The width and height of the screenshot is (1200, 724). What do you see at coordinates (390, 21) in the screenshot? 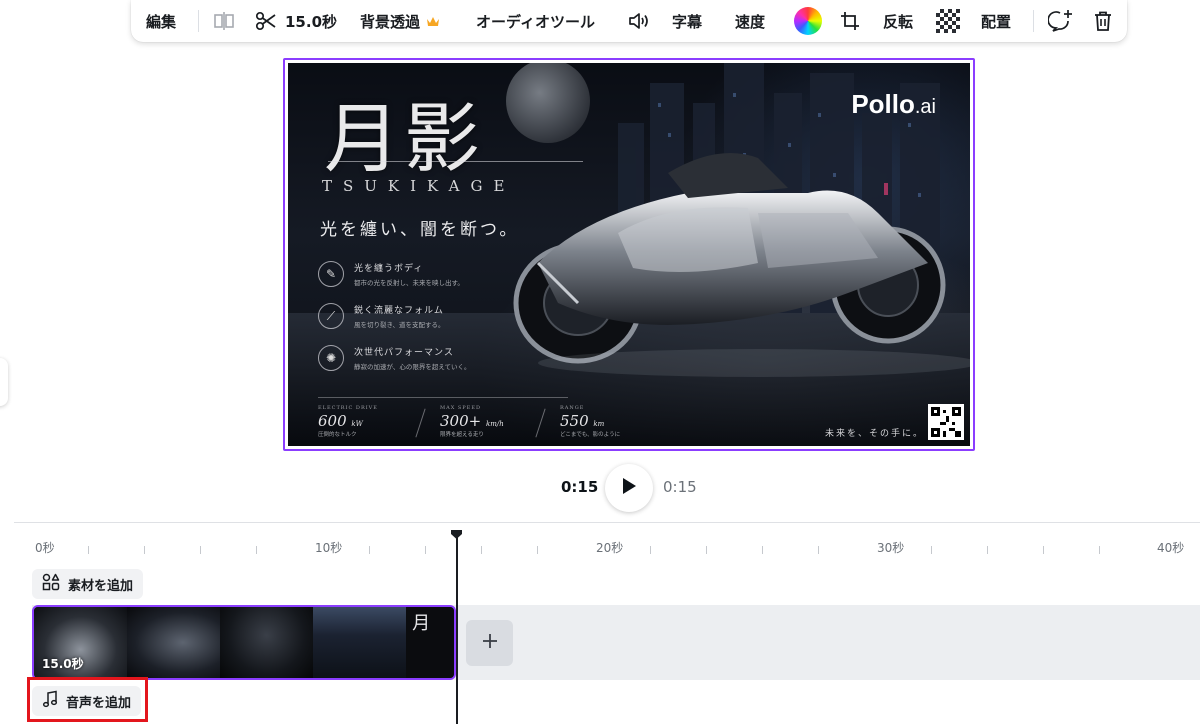
I see `bg-remove-label: 背景透過` at bounding box center [390, 21].